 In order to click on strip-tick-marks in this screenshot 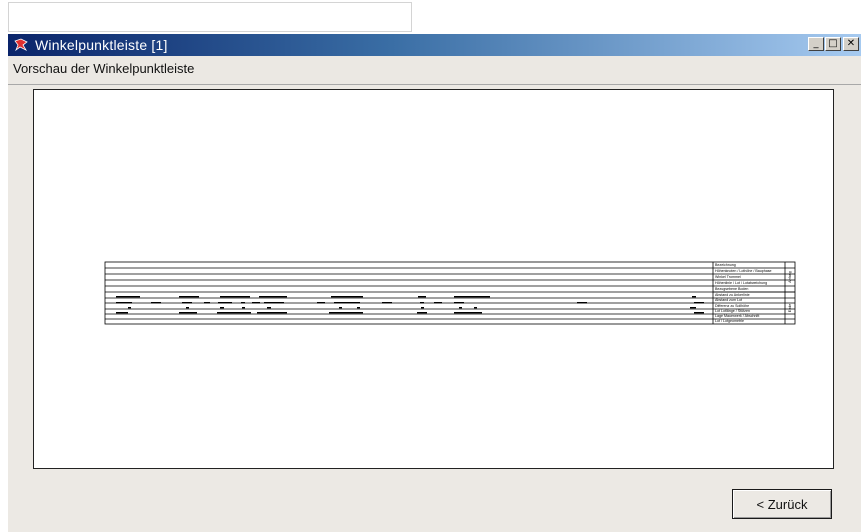, I will do `click(410, 305)`.